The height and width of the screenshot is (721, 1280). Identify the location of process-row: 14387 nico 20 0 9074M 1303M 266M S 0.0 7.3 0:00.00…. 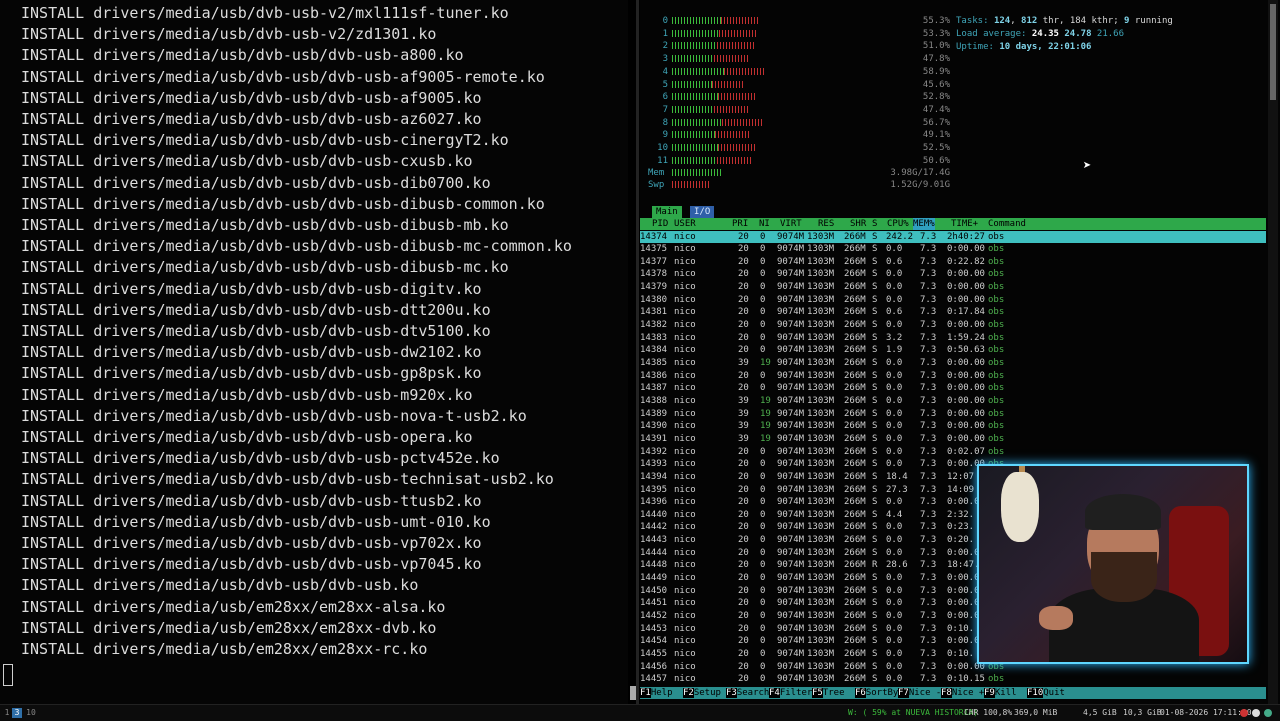
(953, 388).